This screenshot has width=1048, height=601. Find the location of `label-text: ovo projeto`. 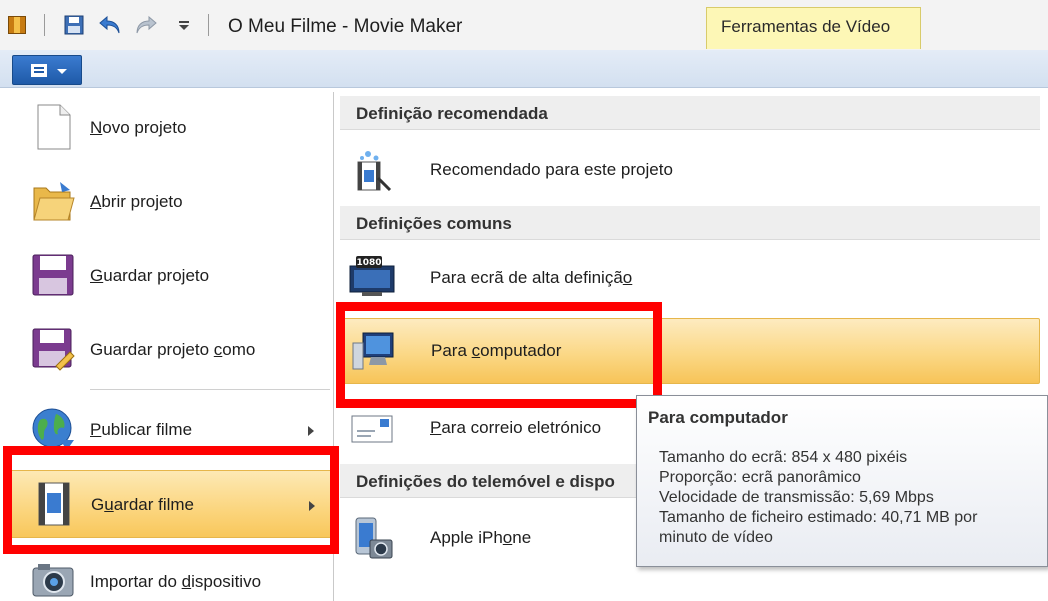

label-text: ovo projeto is located at coordinates (144, 127).